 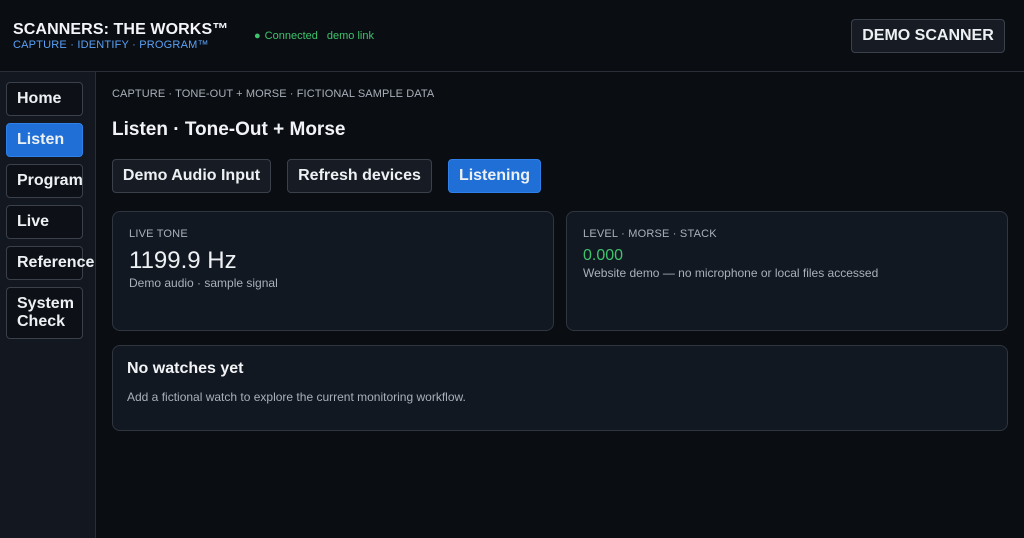 I want to click on audio-input-button: Demo Audio Input, so click(x=191, y=176).